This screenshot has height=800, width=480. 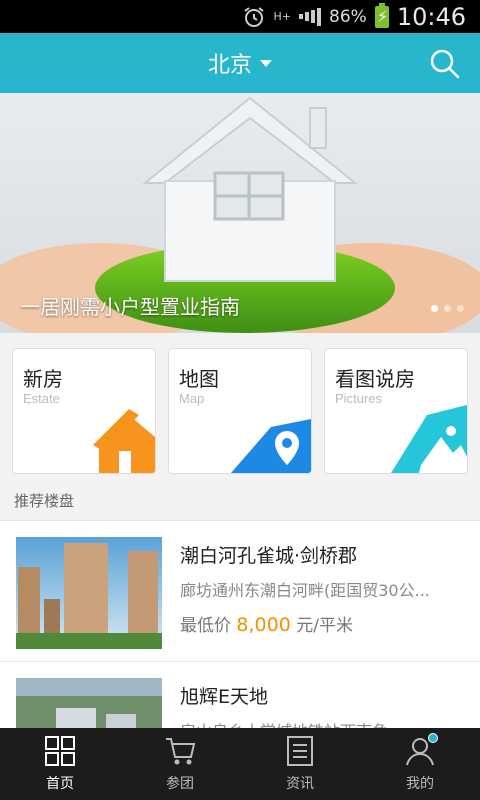 I want to click on battery-percent: 86%, so click(x=348, y=16).